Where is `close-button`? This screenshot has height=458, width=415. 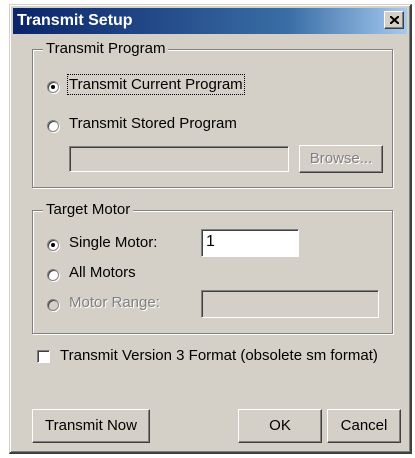
close-button is located at coordinates (394, 20).